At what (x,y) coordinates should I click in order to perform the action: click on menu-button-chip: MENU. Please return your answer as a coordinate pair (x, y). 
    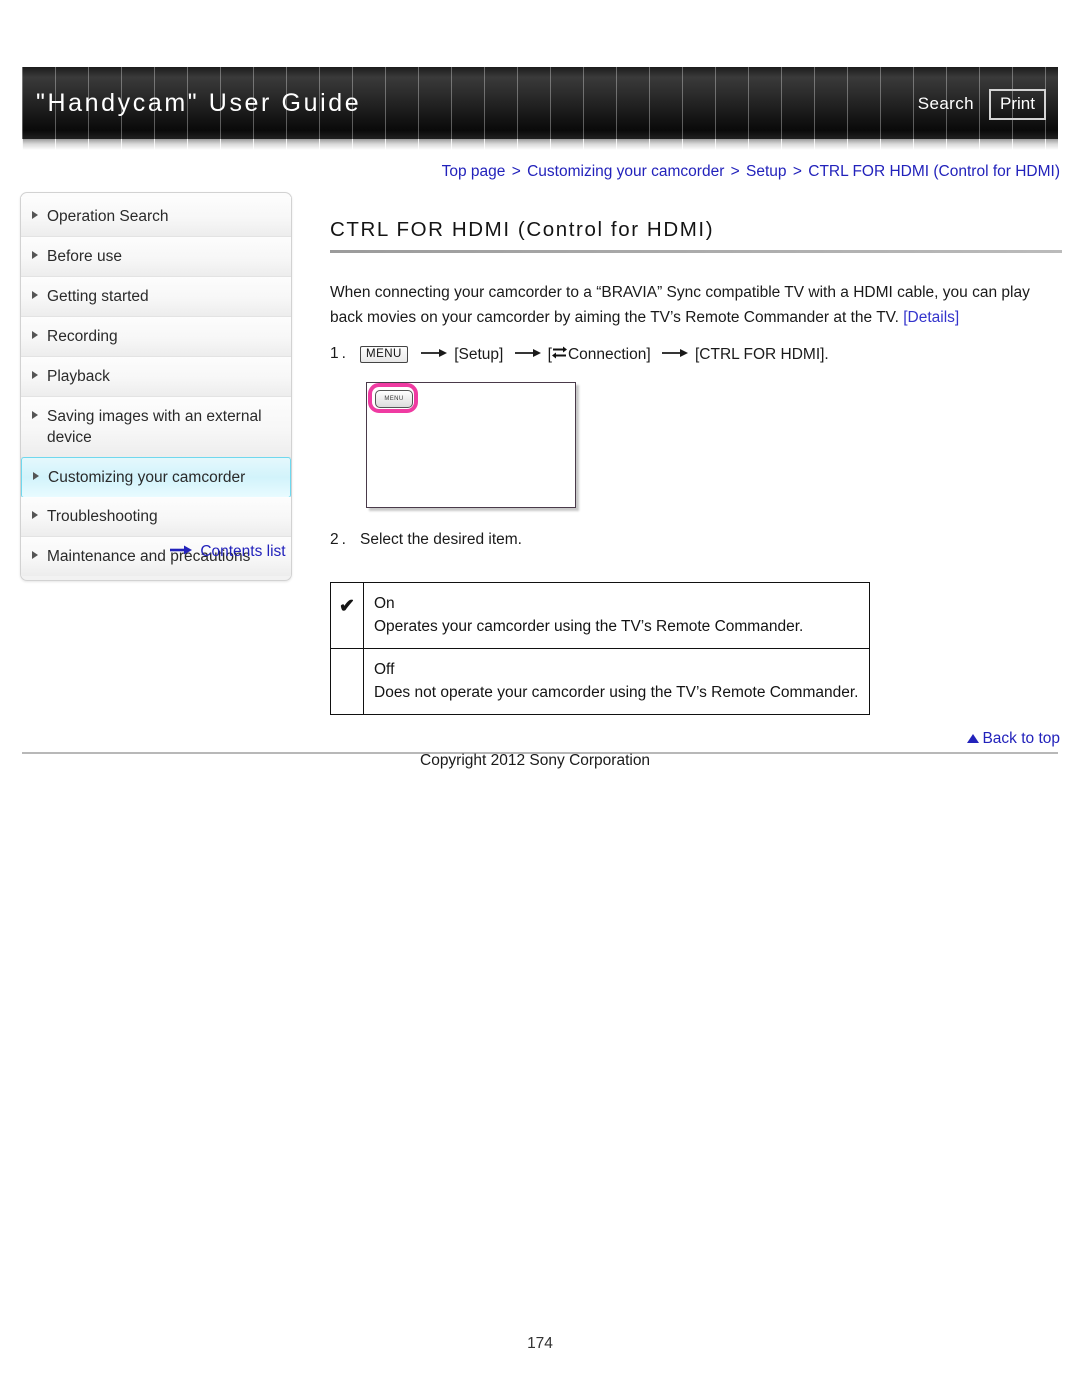
    Looking at the image, I should click on (384, 354).